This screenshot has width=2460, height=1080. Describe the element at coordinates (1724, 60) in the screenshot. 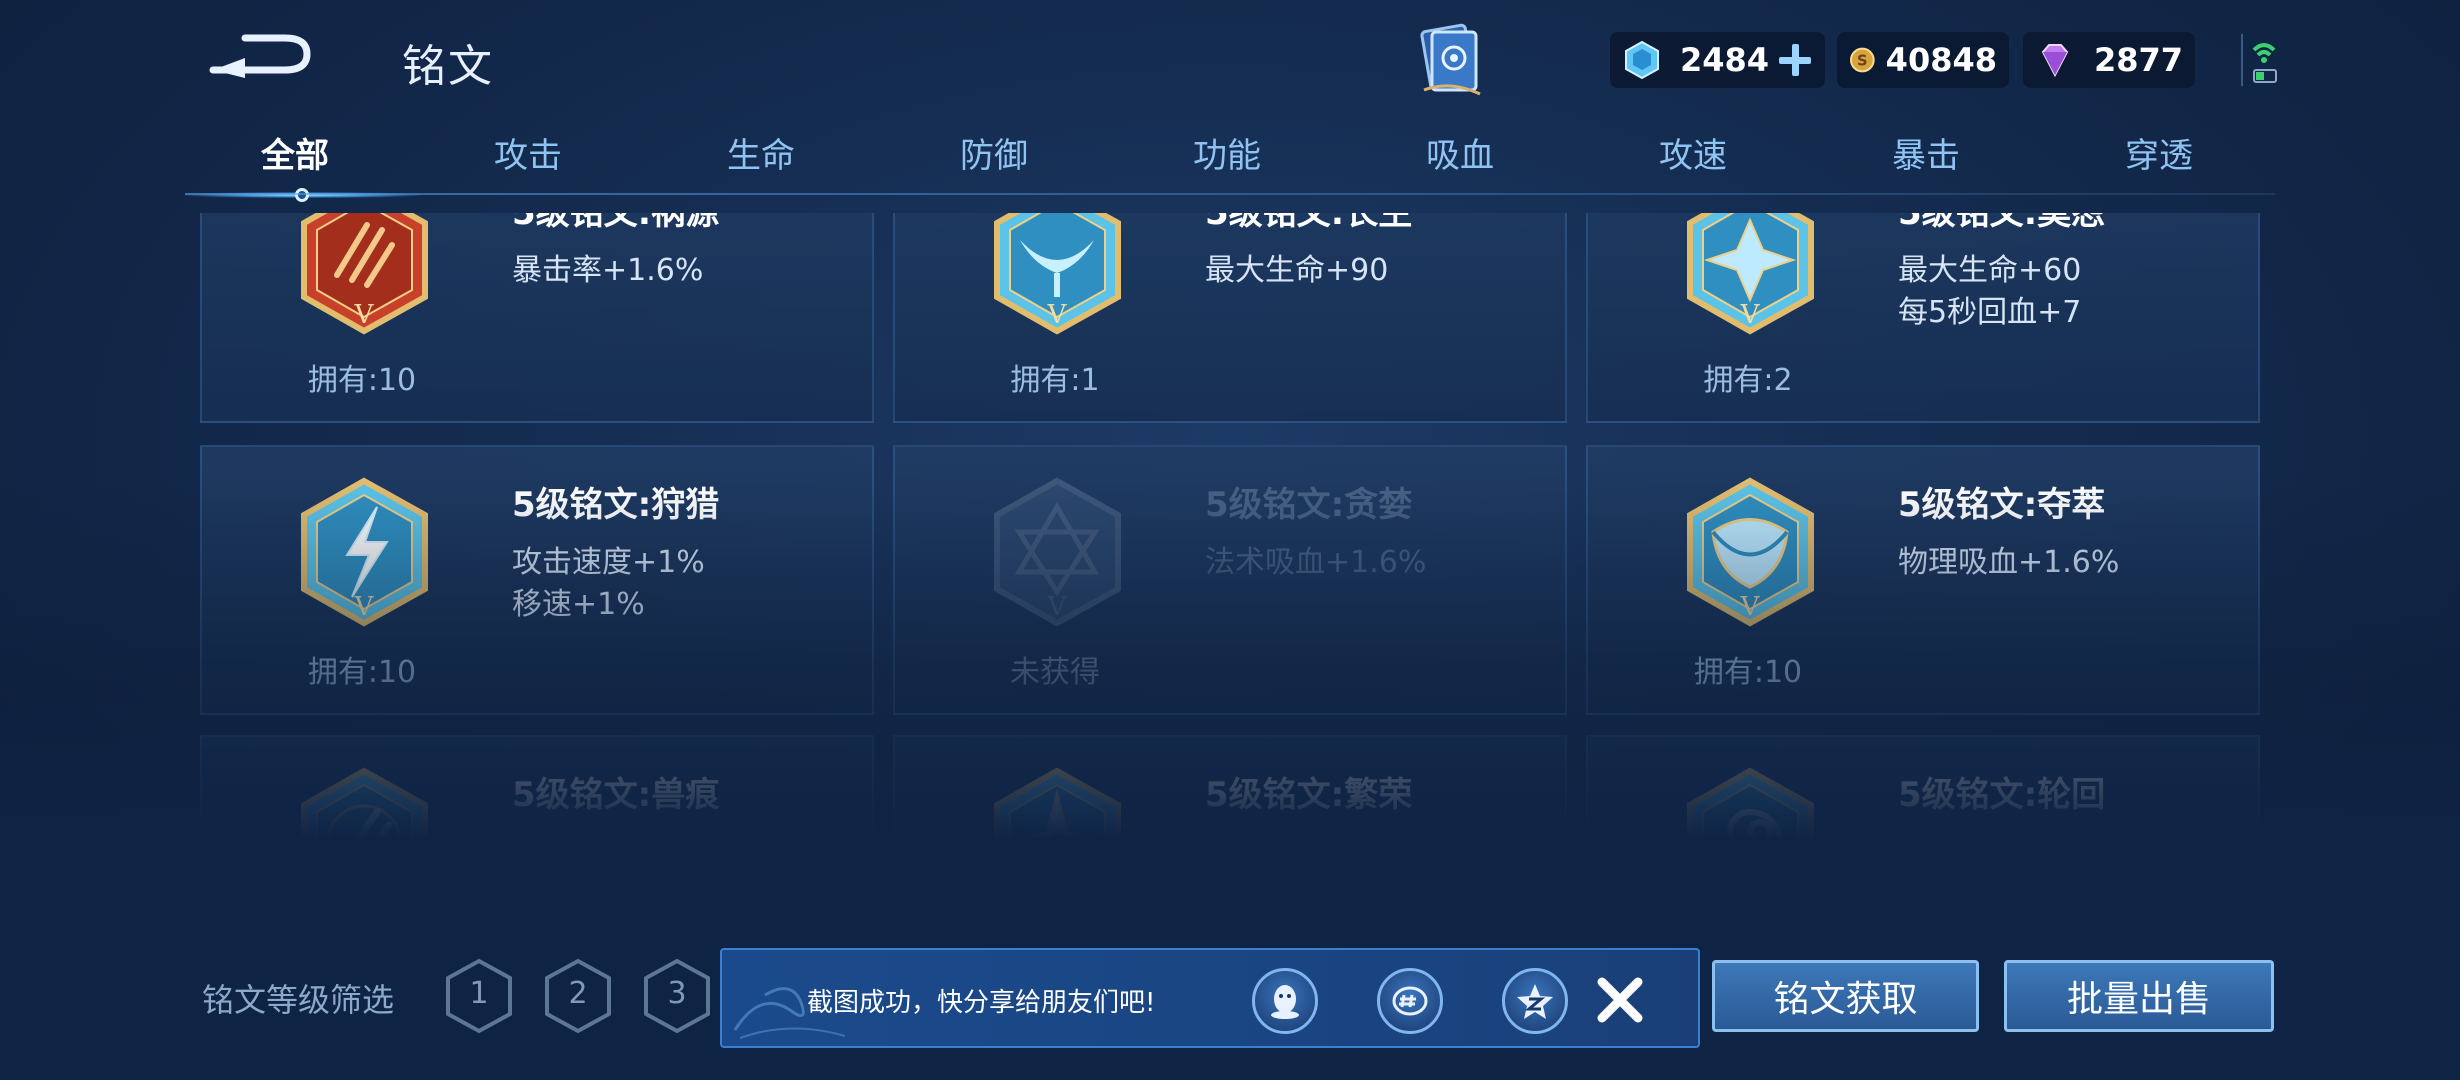

I see `diamond-coupon-value: 2484` at that location.